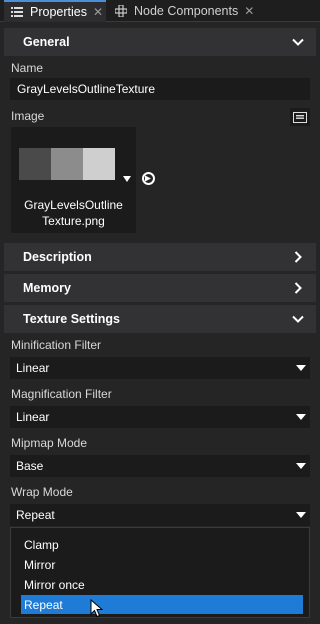  I want to click on magnification-filter-dropdown: Linear, so click(160, 417).